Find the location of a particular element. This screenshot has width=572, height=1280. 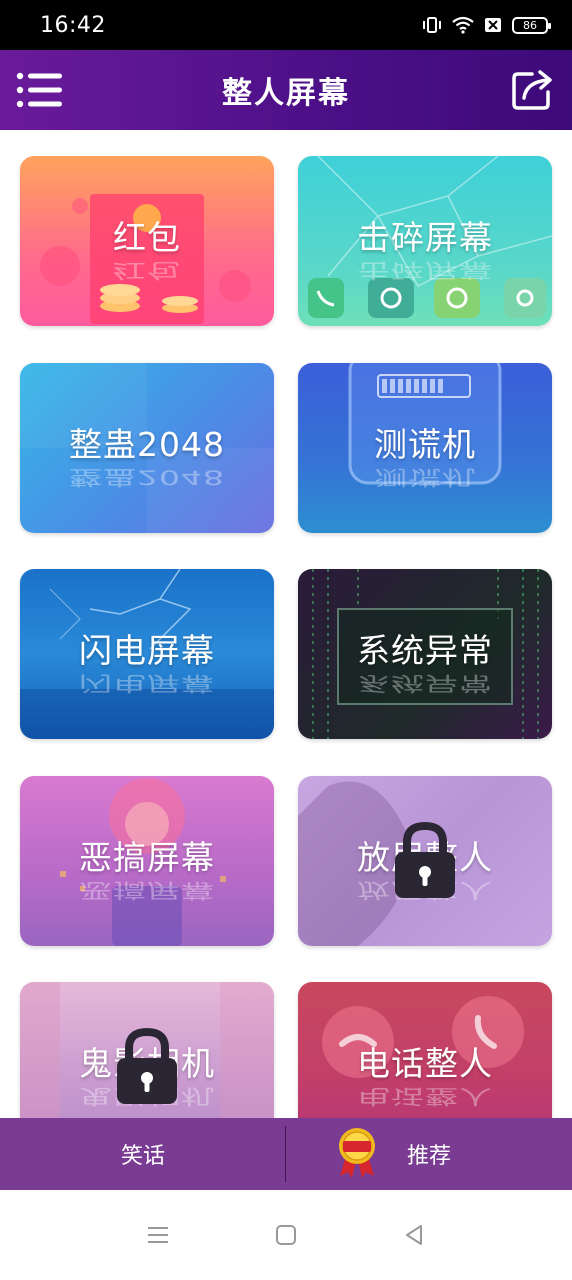

tile-red-packet: 红包 红包 is located at coordinates (147, 241).